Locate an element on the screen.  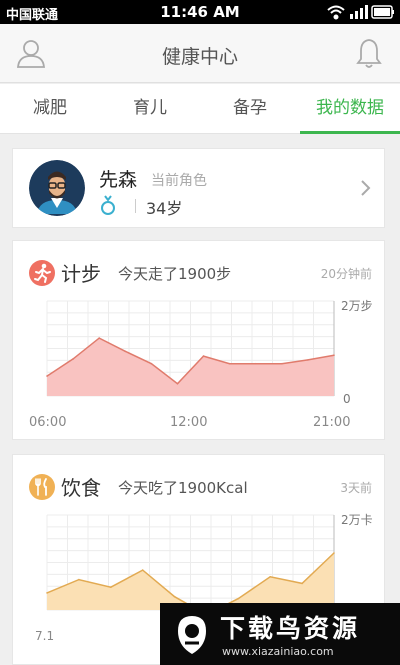
profile-name: 先森 is located at coordinates (118, 180).